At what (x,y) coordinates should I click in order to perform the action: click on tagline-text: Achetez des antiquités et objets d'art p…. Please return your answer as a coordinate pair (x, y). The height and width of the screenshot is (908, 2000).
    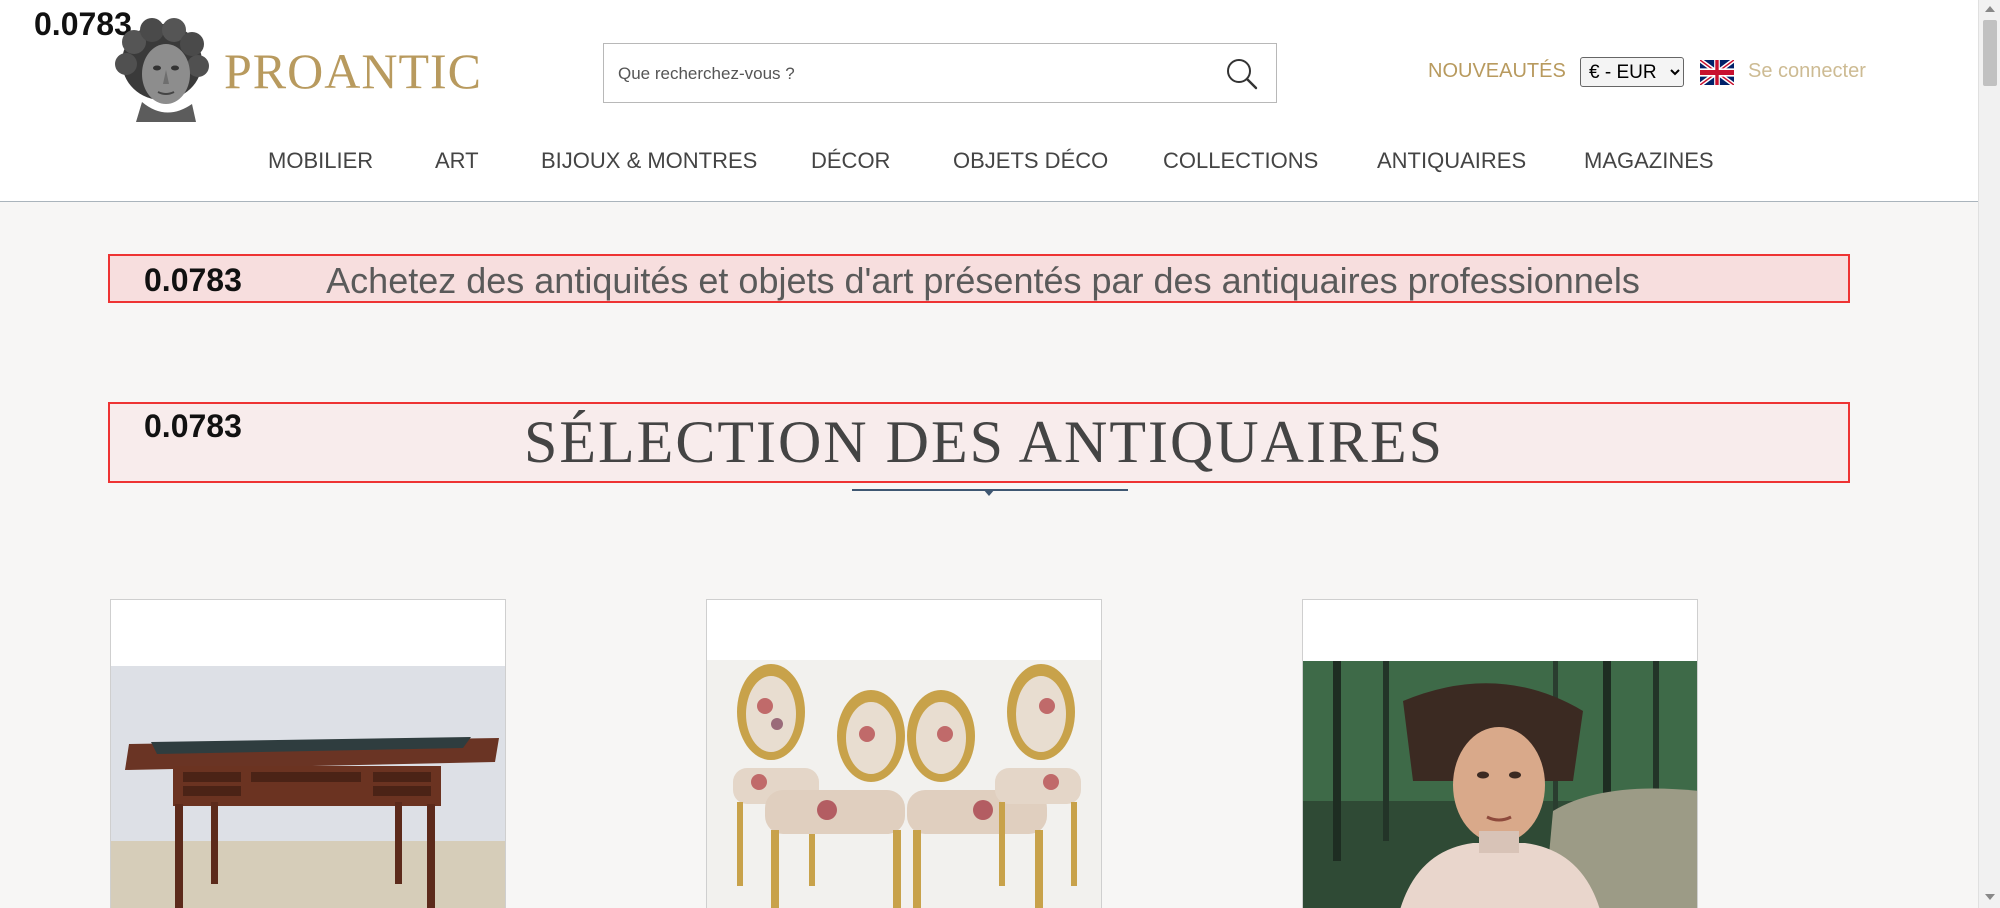
    Looking at the image, I should click on (983, 280).